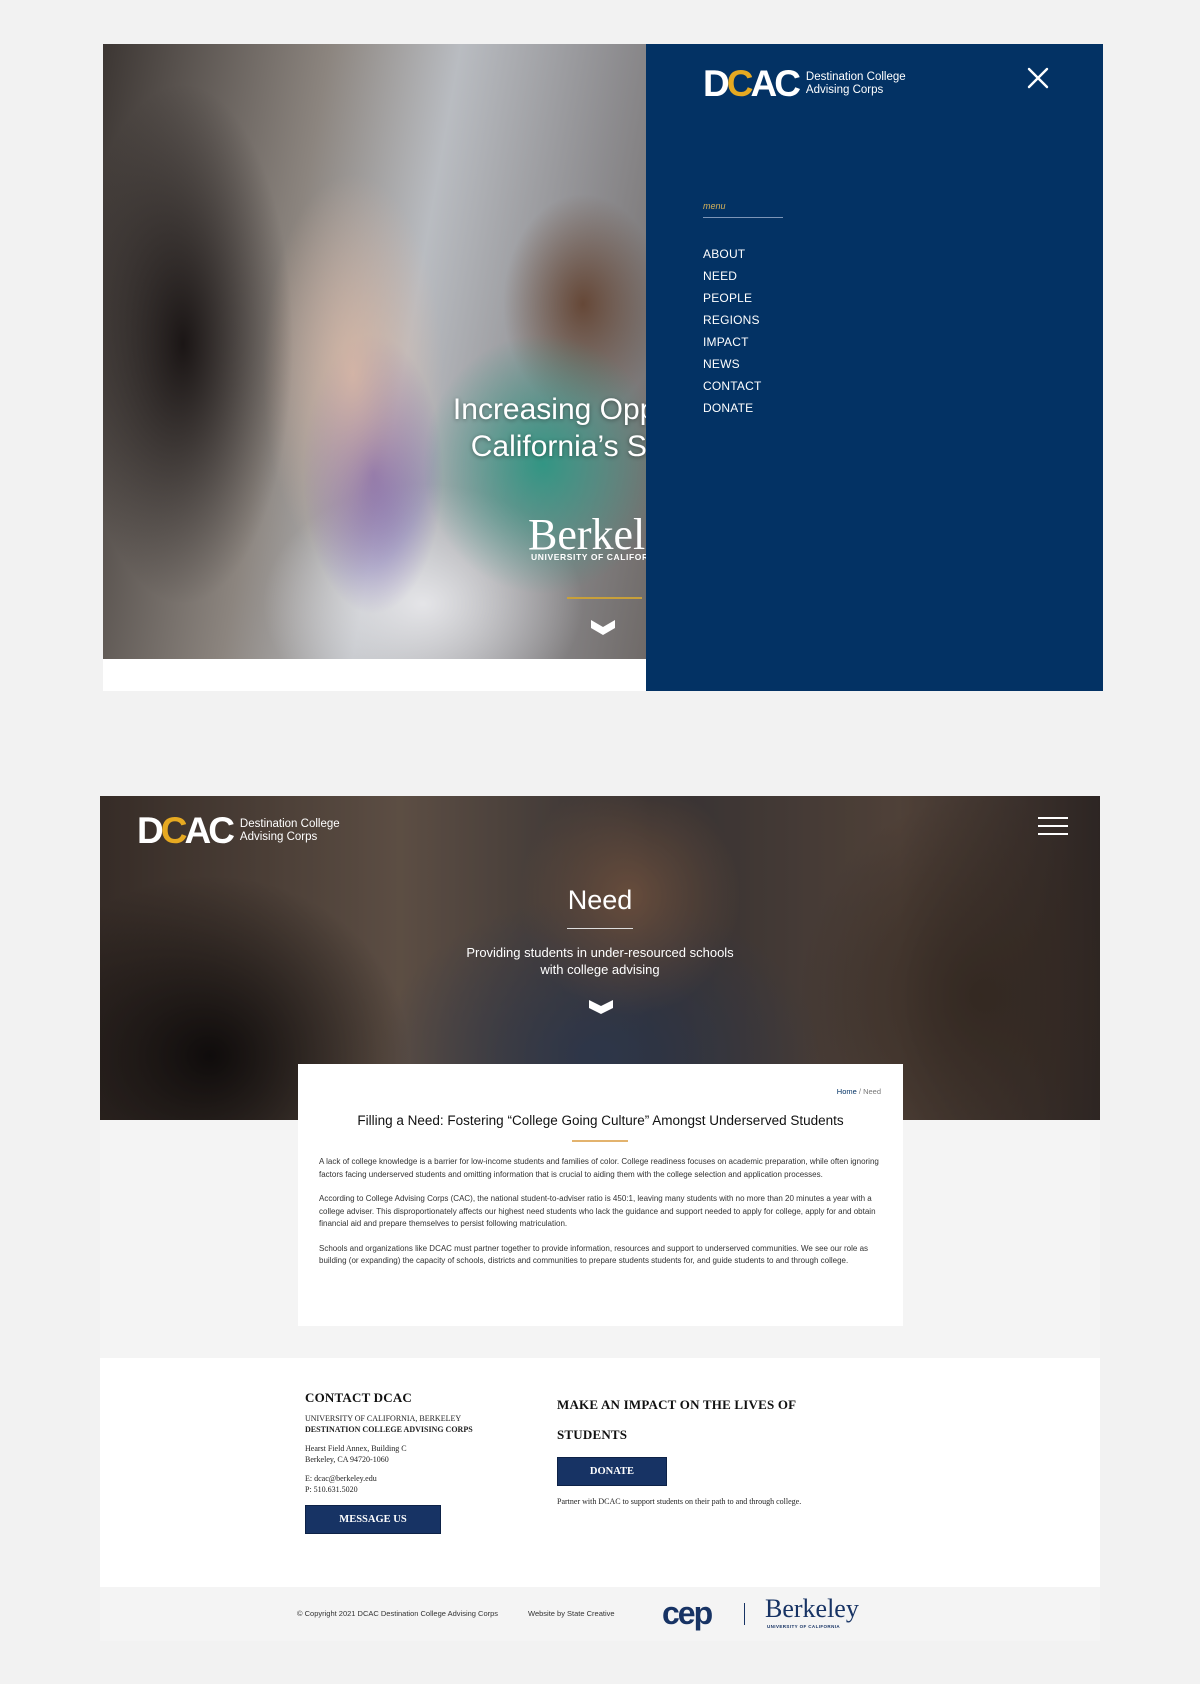 The width and height of the screenshot is (1200, 1684). What do you see at coordinates (359, 1397) in the screenshot?
I see `contact-heading: CONTACT DCAC` at bounding box center [359, 1397].